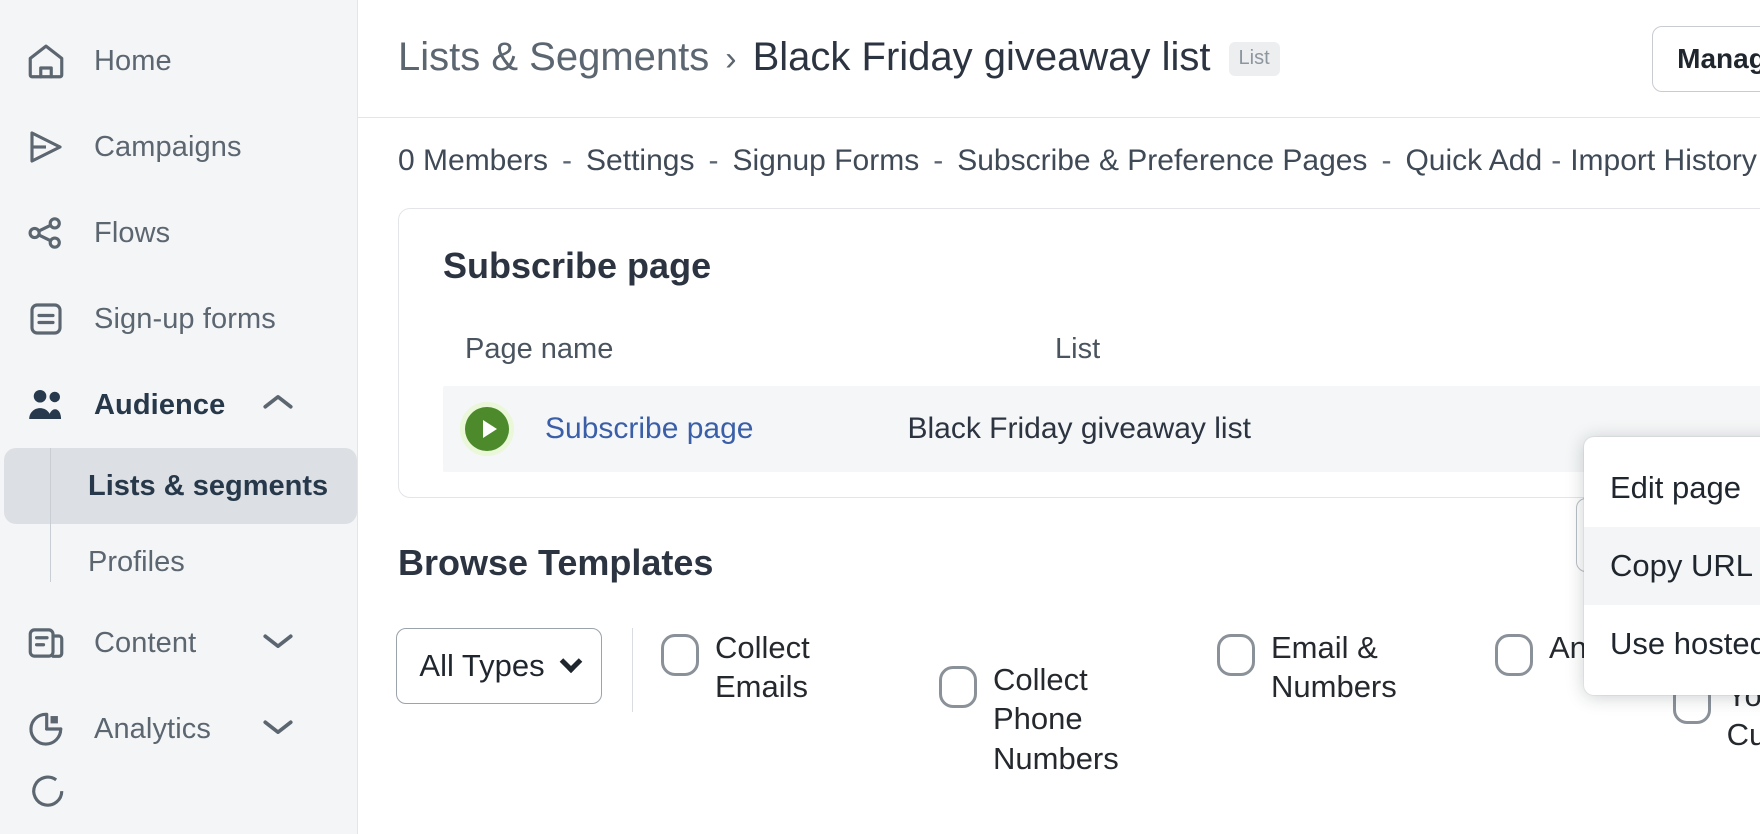 Image resolution: width=1760 pixels, height=834 pixels. I want to click on sidebar-item-audience: Audience, so click(178, 405).